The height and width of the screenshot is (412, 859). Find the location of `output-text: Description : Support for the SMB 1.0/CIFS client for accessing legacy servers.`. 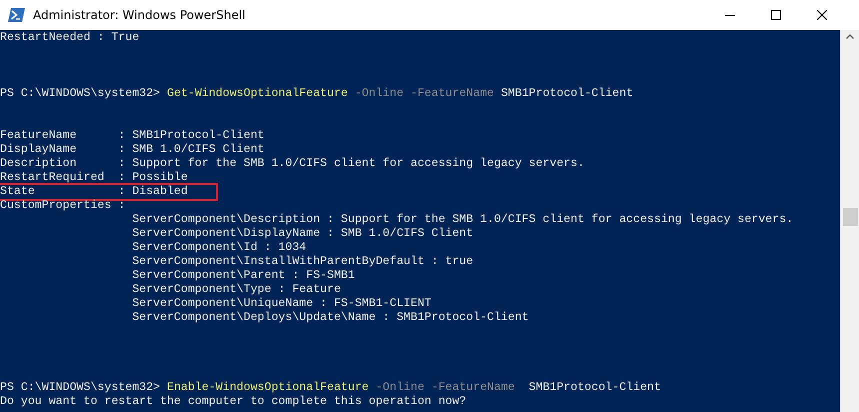

output-text: Description : Support for the SMB 1.0/CIFS client for accessing legacy servers. is located at coordinates (292, 164).